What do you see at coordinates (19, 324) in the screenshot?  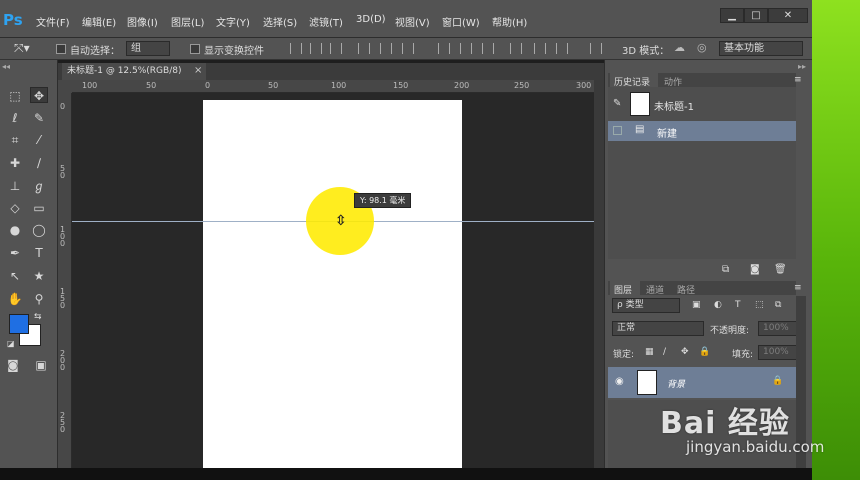 I see `foreground-color-swatch` at bounding box center [19, 324].